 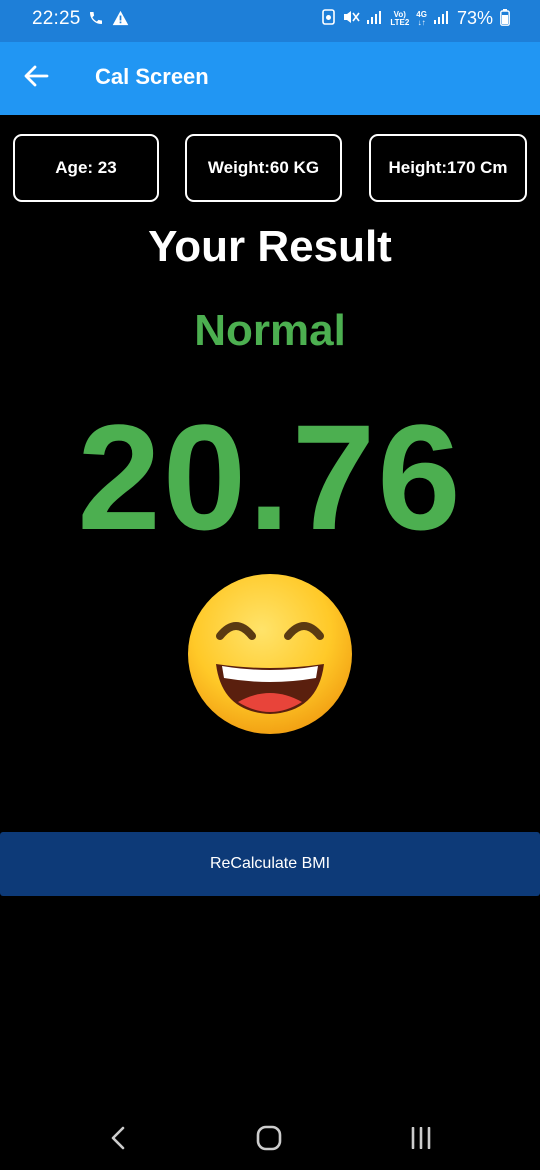 What do you see at coordinates (270, 477) in the screenshot?
I see `bmi-value: 20.76` at bounding box center [270, 477].